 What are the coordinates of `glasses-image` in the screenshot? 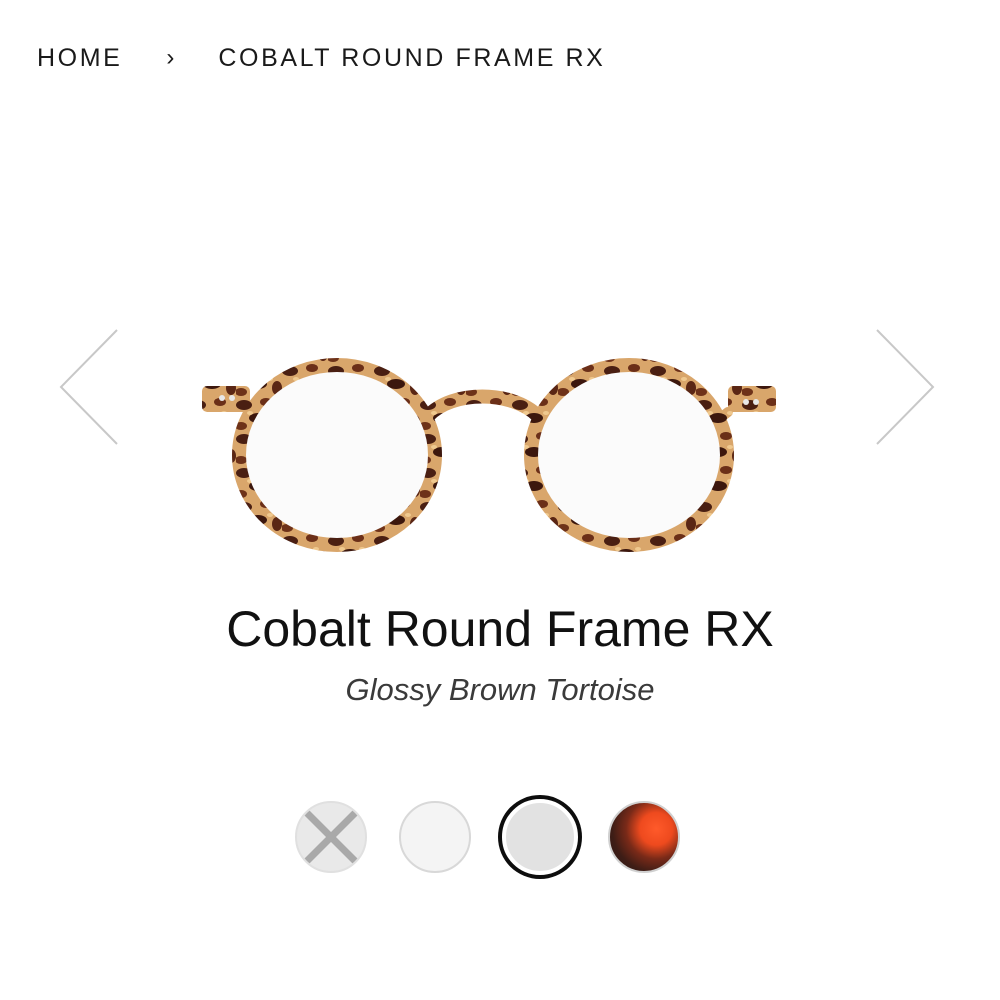 It's located at (489, 455).